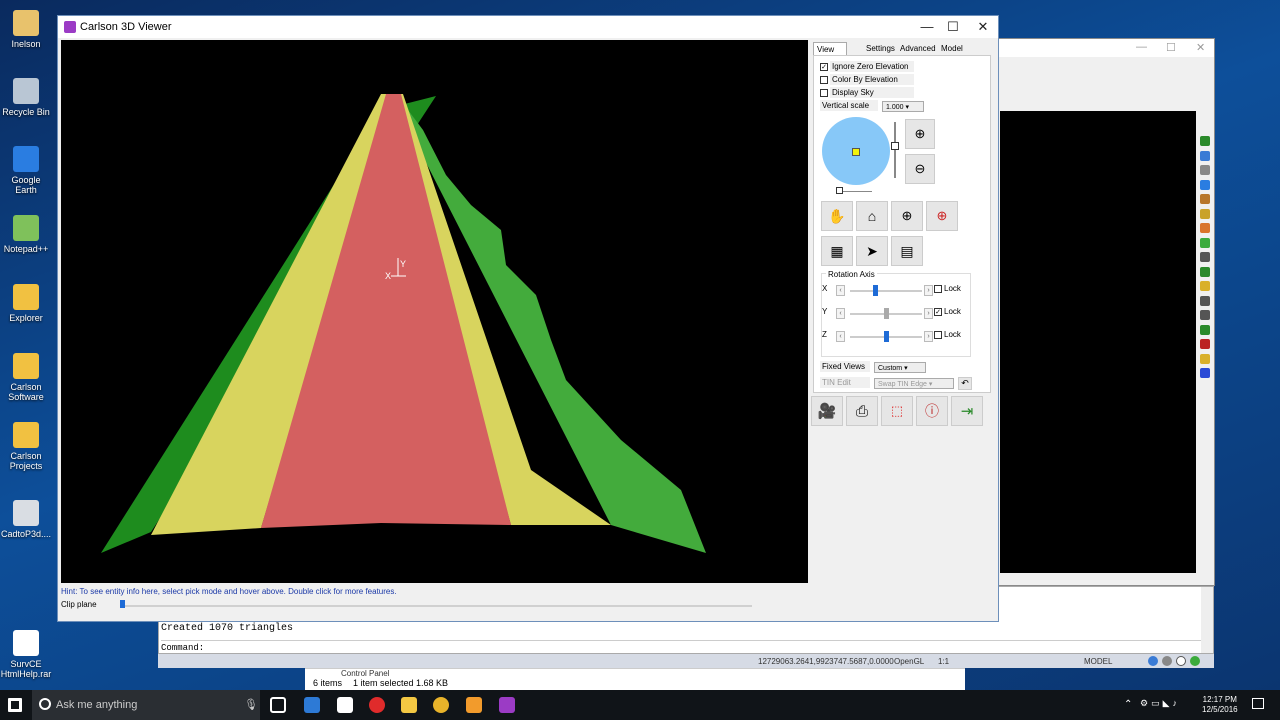 This screenshot has width=1280, height=720. Describe the element at coordinates (122, 604) in the screenshot. I see `clip-plane-thumb` at that location.